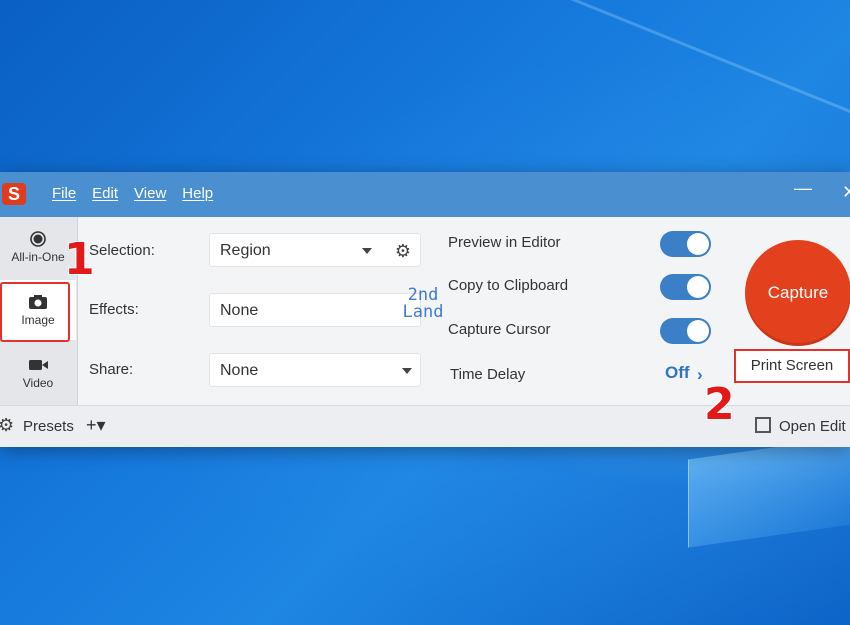 Image resolution: width=850 pixels, height=625 pixels. I want to click on tab-video-label: Video, so click(38, 383).